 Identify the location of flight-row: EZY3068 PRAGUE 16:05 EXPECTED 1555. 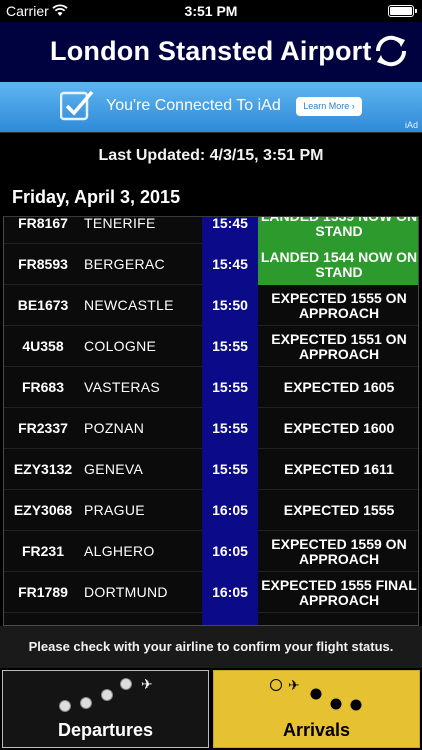
(211, 510).